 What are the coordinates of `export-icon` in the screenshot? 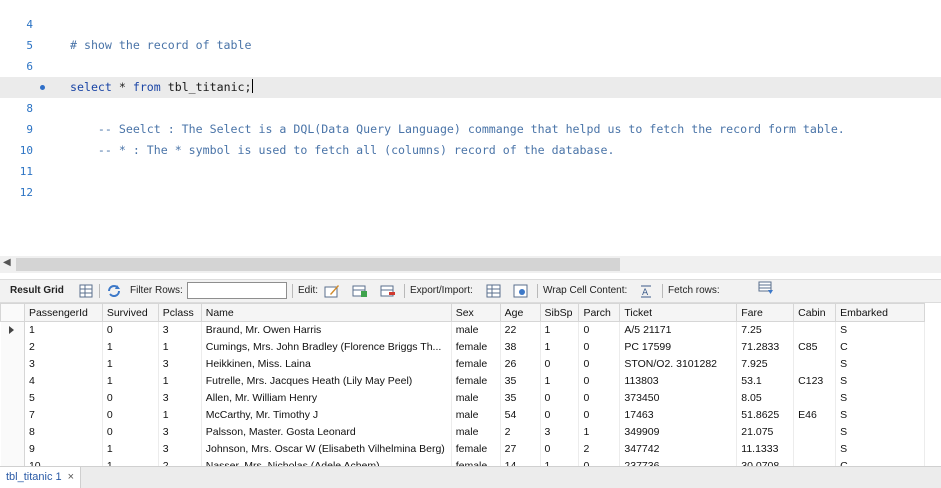 It's located at (494, 291).